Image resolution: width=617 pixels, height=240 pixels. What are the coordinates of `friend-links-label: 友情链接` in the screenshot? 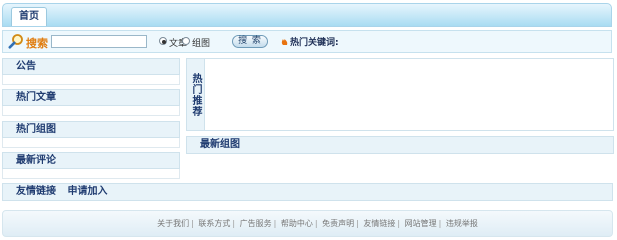 It's located at (36, 191).